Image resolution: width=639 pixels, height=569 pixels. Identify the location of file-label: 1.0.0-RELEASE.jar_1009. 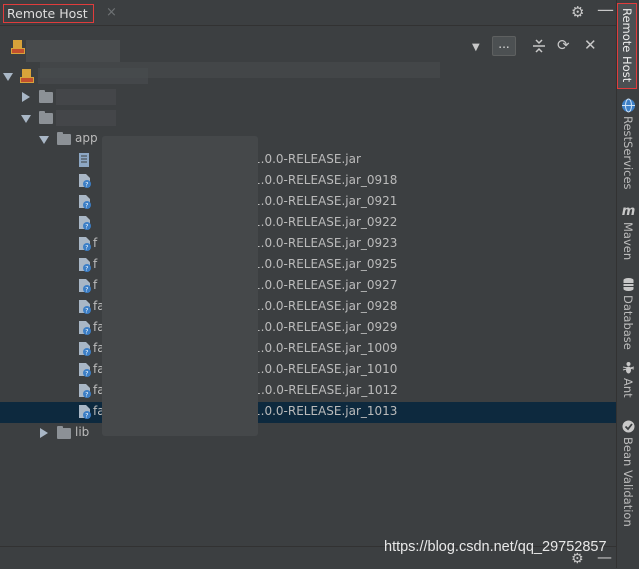
(325, 348).